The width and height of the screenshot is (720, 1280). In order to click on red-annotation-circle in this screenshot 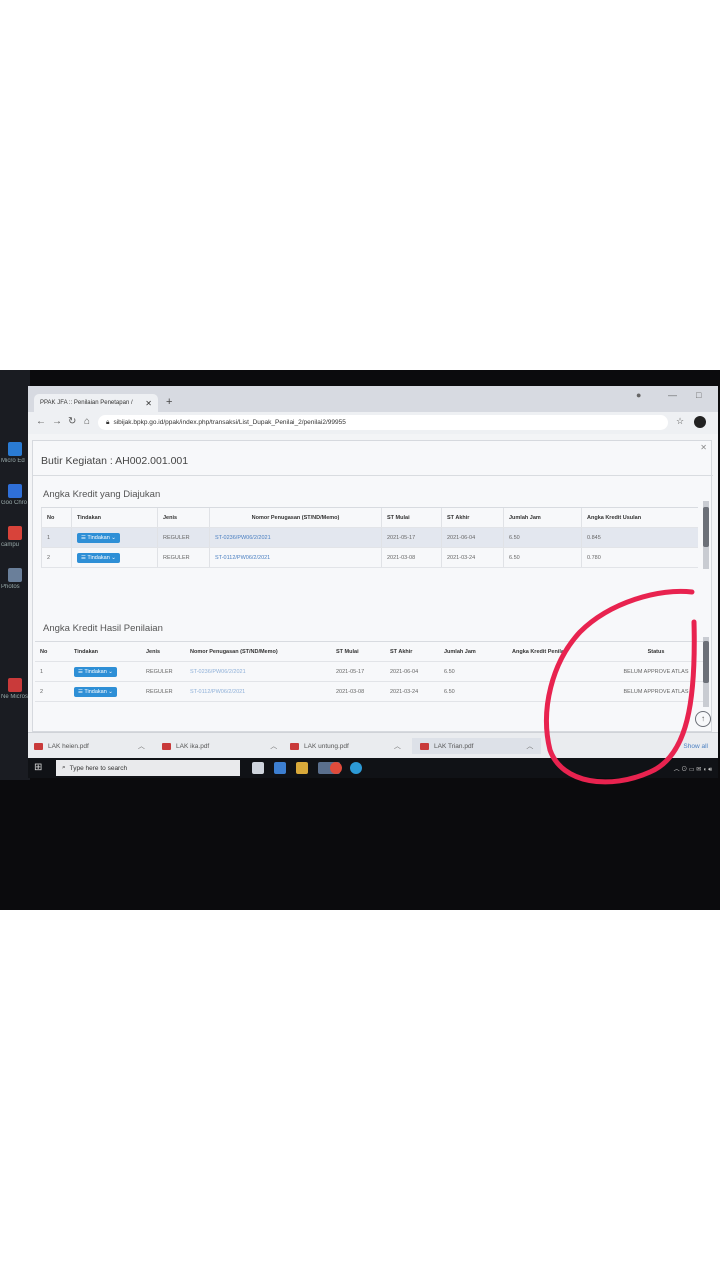, I will do `click(620, 686)`.